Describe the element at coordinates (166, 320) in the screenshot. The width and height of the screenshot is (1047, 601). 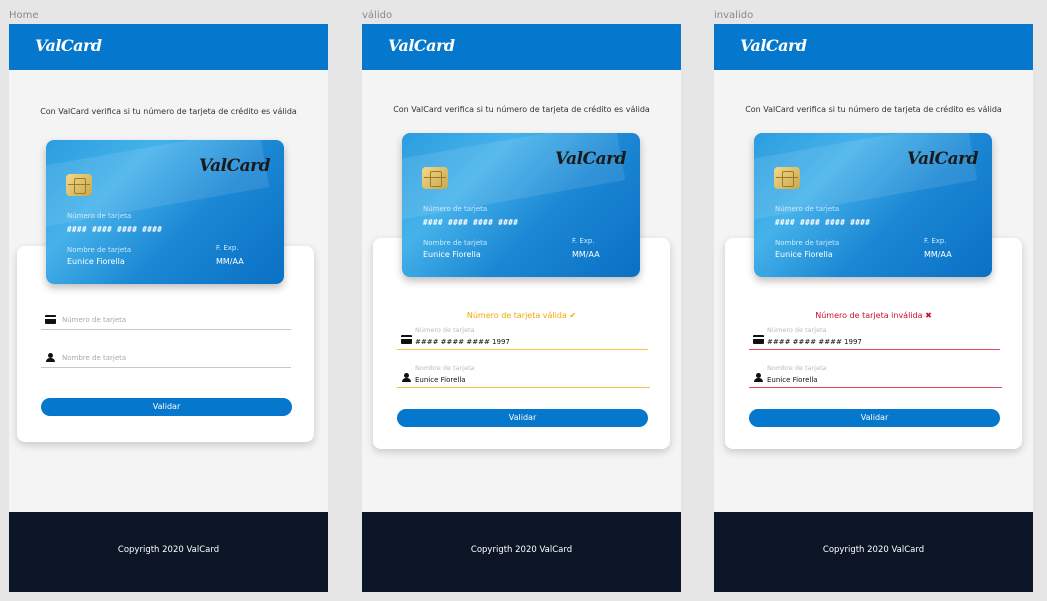
I see `card-number-field: Número de tarjeta` at that location.